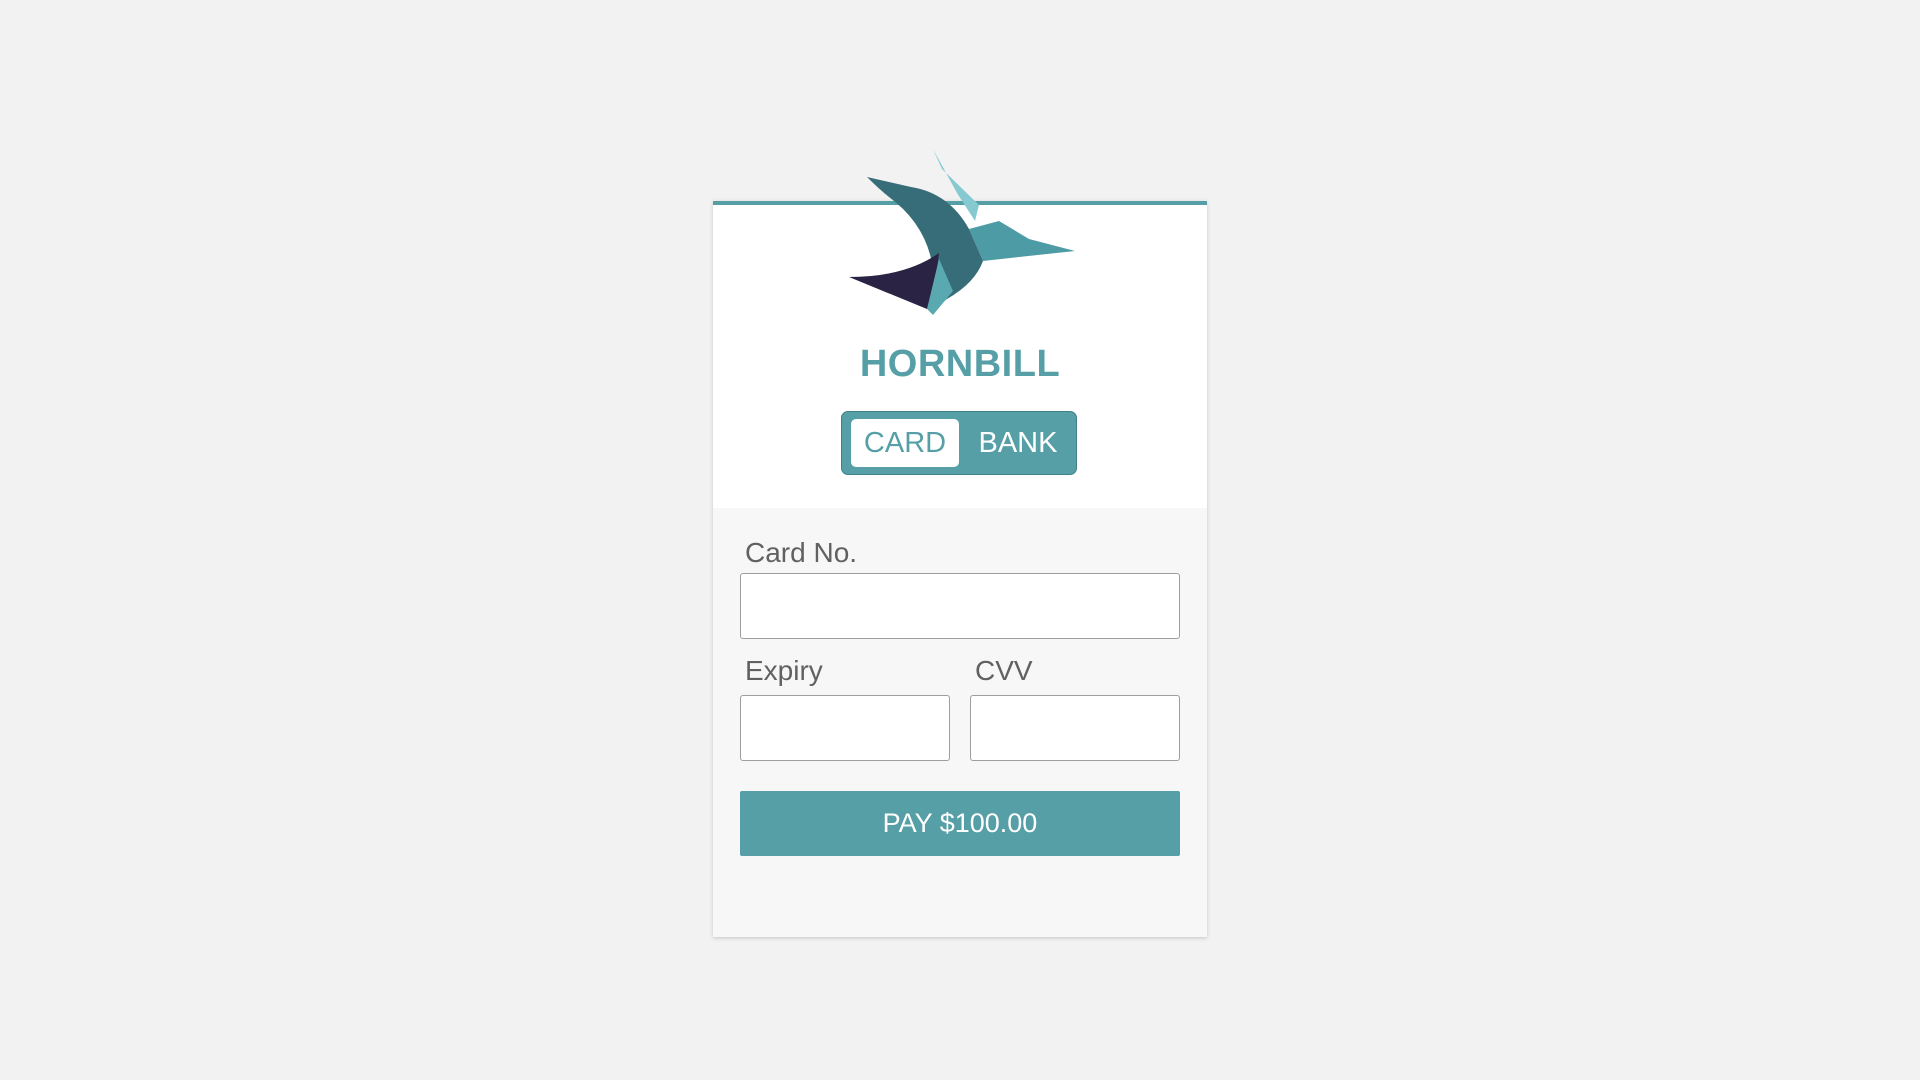 Image resolution: width=1920 pixels, height=1080 pixels. What do you see at coordinates (1018, 443) in the screenshot?
I see `toggle-option-bank: BANK` at bounding box center [1018, 443].